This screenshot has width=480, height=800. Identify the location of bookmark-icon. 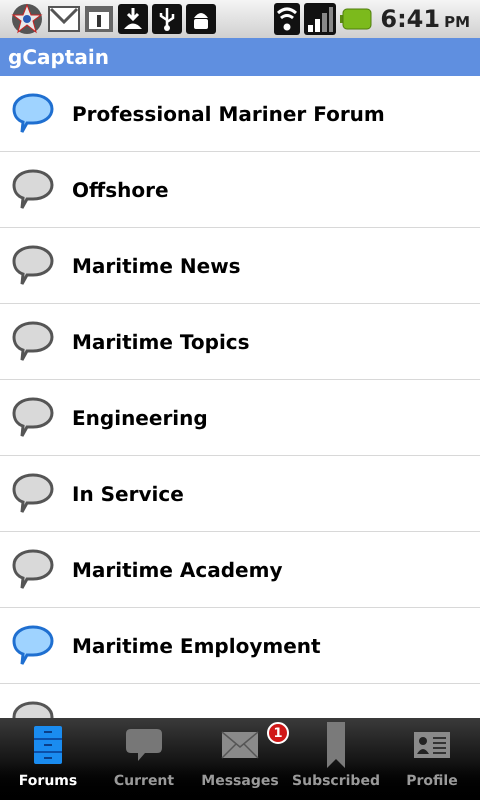
(336, 745).